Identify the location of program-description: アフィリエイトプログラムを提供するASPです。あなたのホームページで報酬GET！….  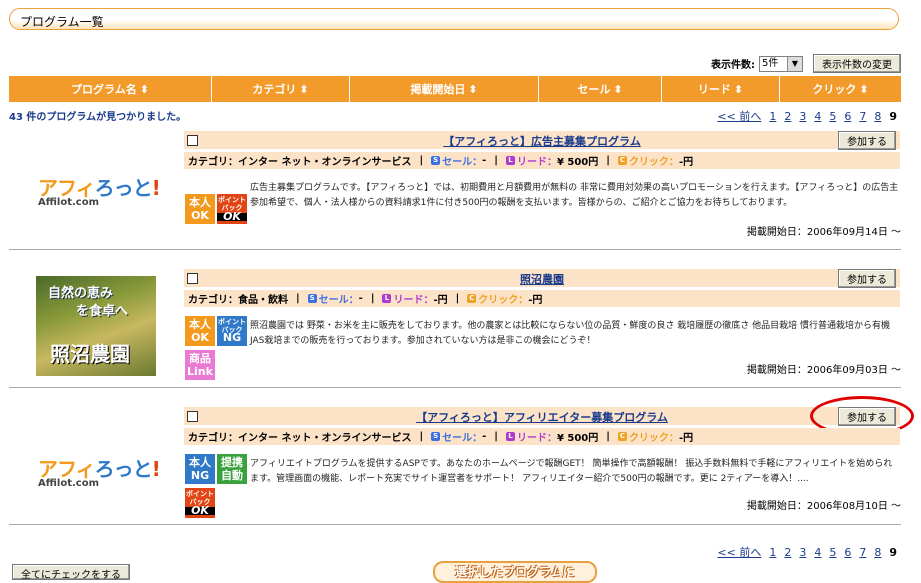
(571, 471).